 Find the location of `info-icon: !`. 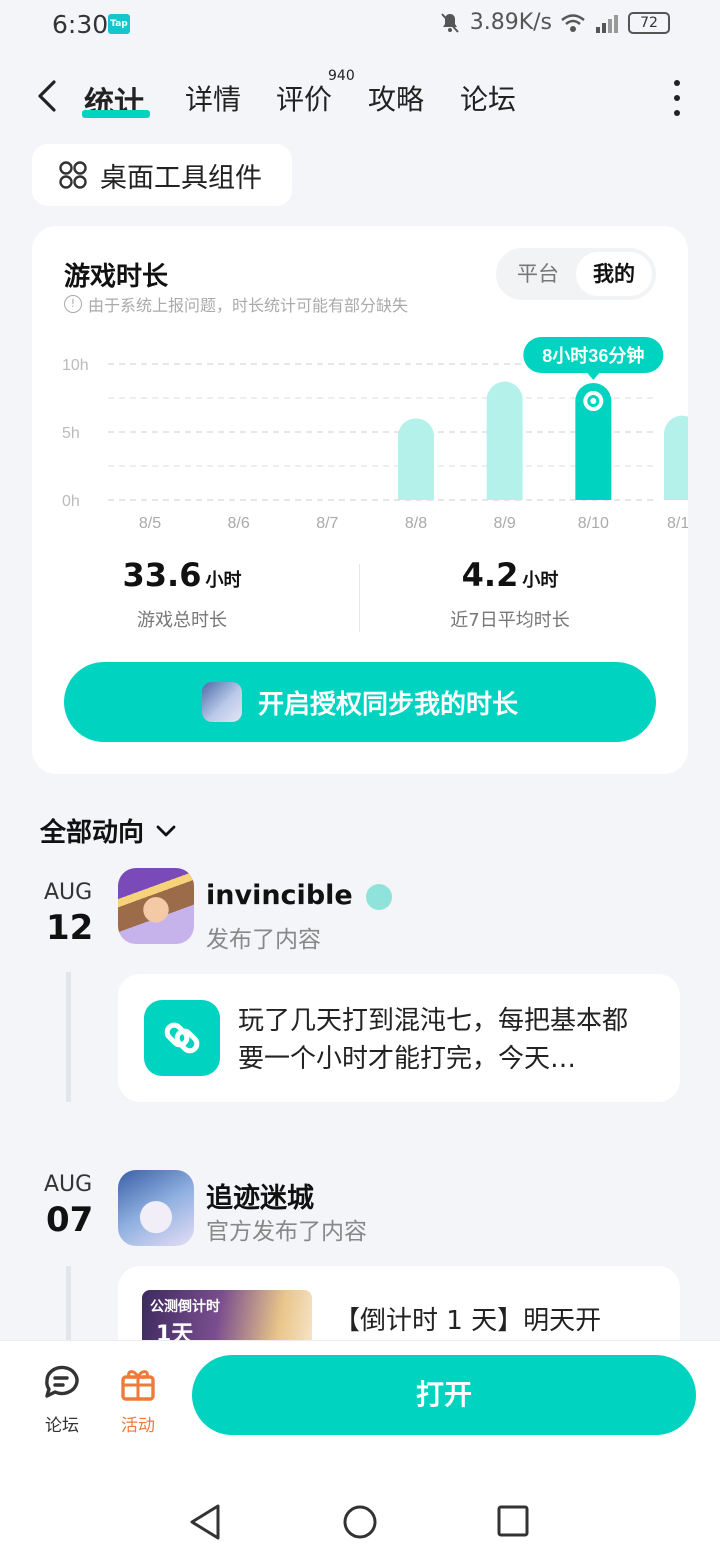

info-icon: ! is located at coordinates (73, 304).